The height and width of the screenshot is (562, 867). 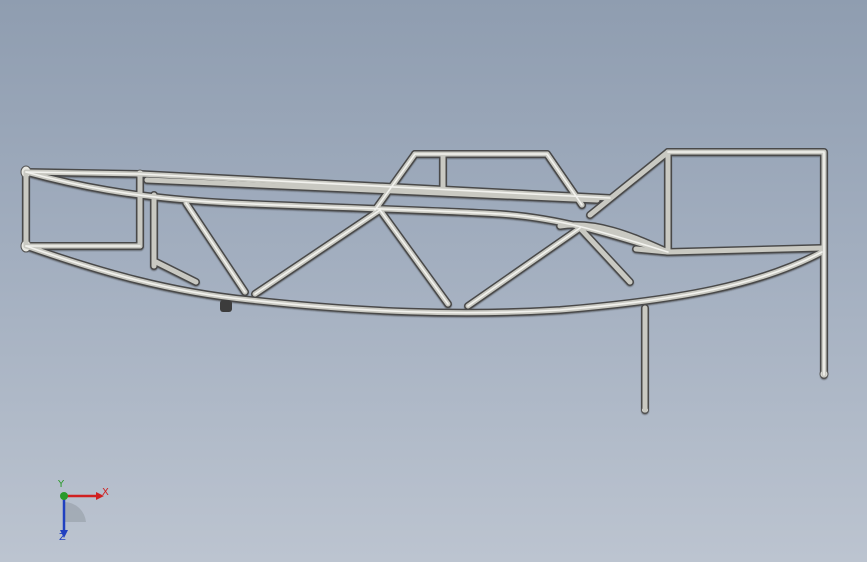 I want to click on x-axis-label: X, so click(x=105, y=492).